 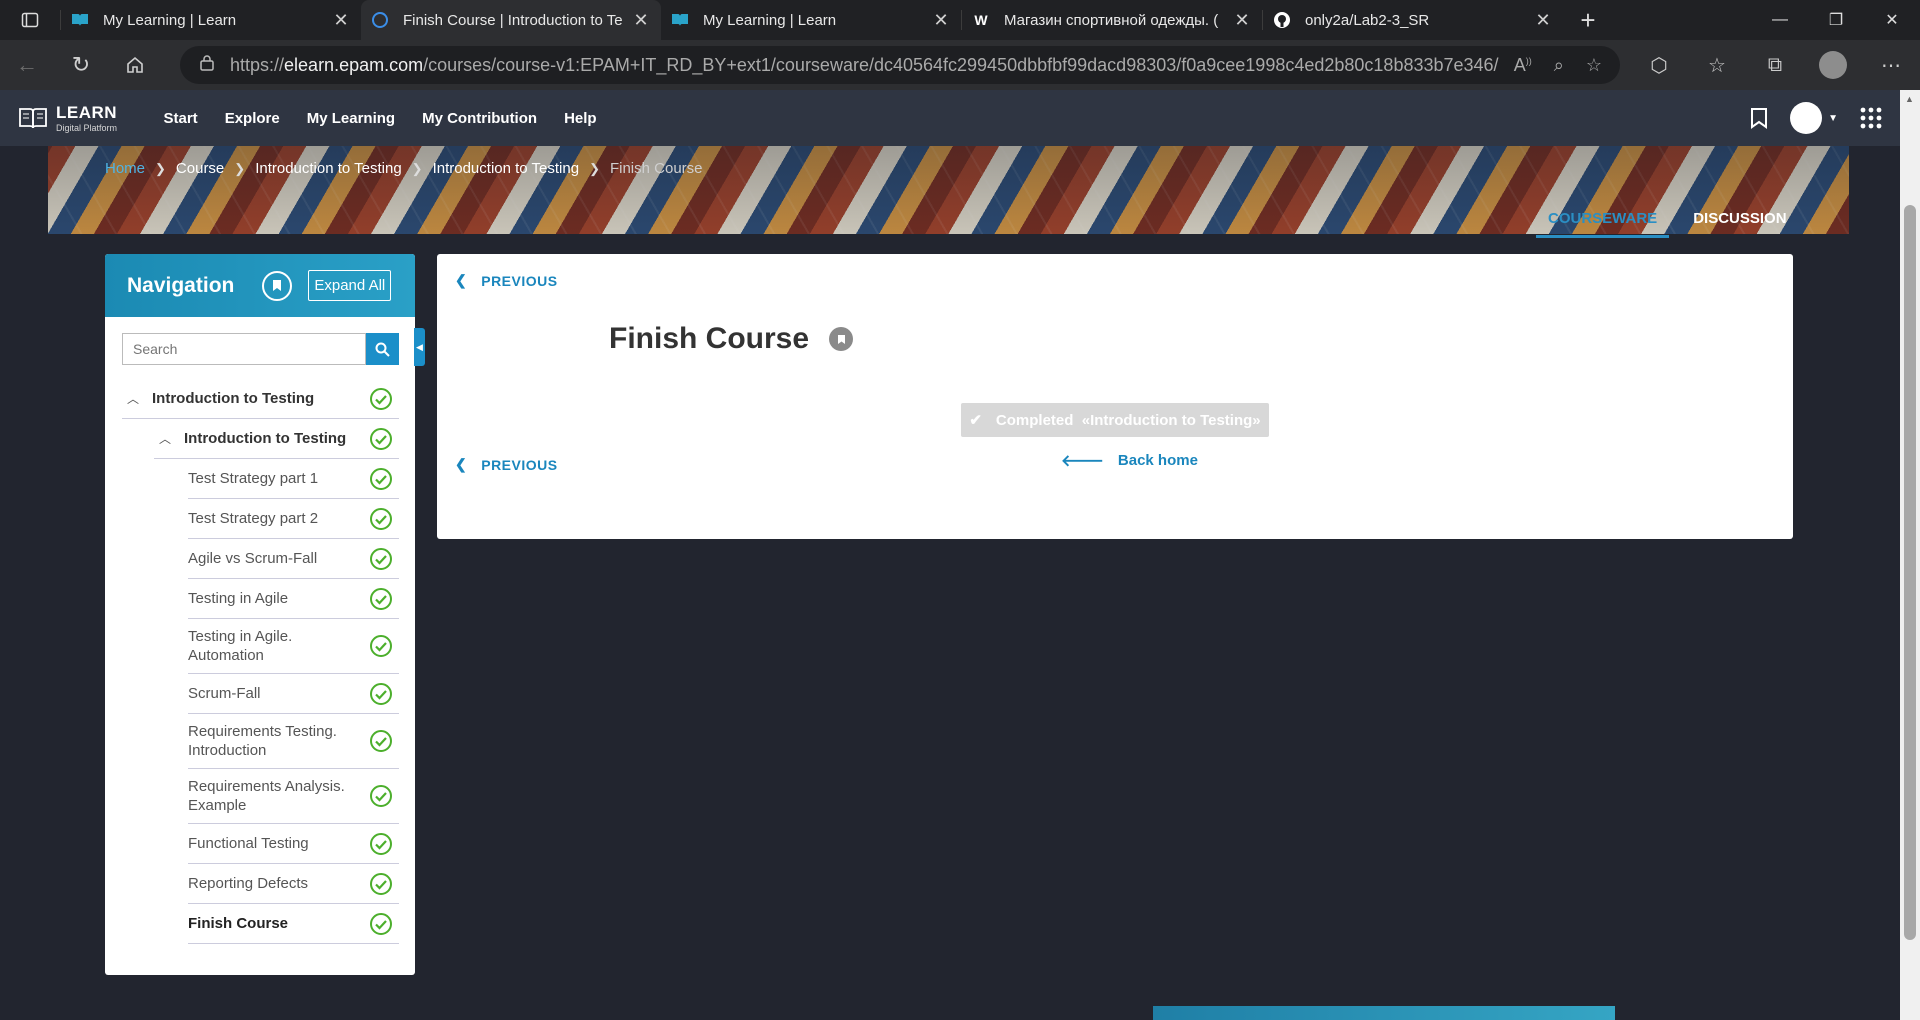 I want to click on nav-unit: Testing in Agile, so click(x=293, y=599).